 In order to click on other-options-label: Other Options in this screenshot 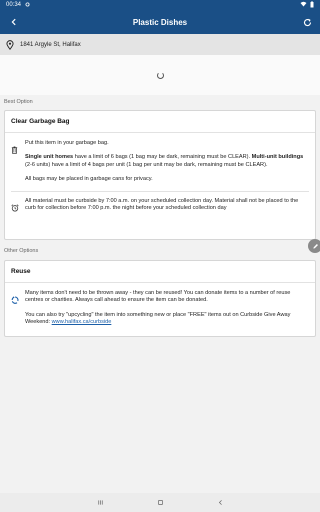, I will do `click(21, 251)`.